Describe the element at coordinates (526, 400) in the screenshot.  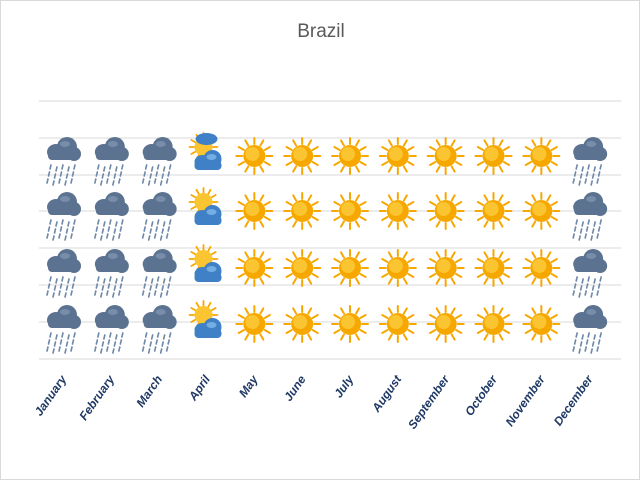
I see `x-tick-label: November` at that location.